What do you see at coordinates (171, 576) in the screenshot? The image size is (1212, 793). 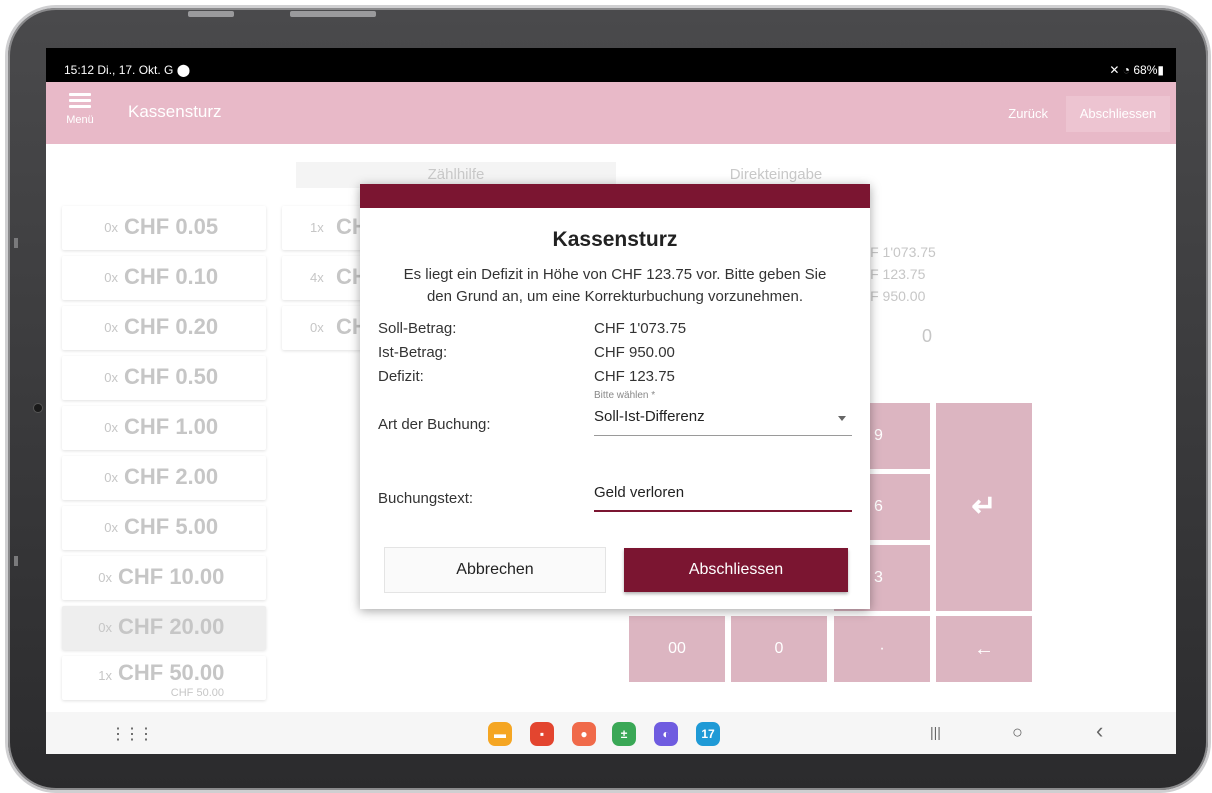 I see `denomination-value: CHF 10.00` at bounding box center [171, 576].